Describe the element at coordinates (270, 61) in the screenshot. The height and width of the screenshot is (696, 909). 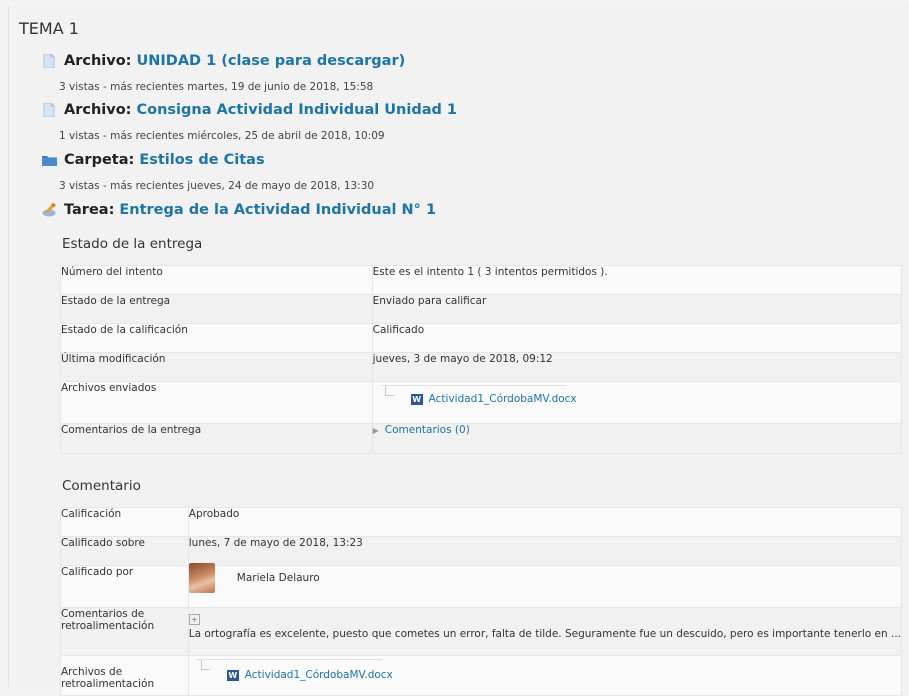
I see `activity-link-unidad-1: UNIDAD 1 (clase para descargar)` at that location.